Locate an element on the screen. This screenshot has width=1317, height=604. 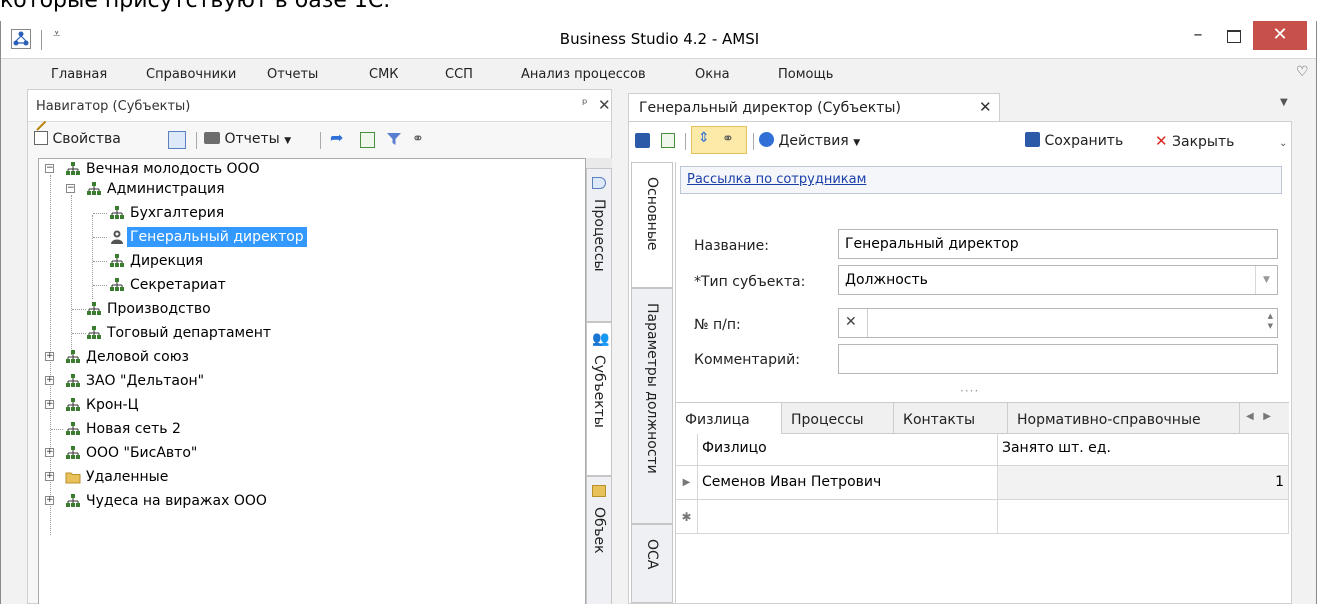
column-header-units: Занято шт. ед. is located at coordinates (1143, 450).